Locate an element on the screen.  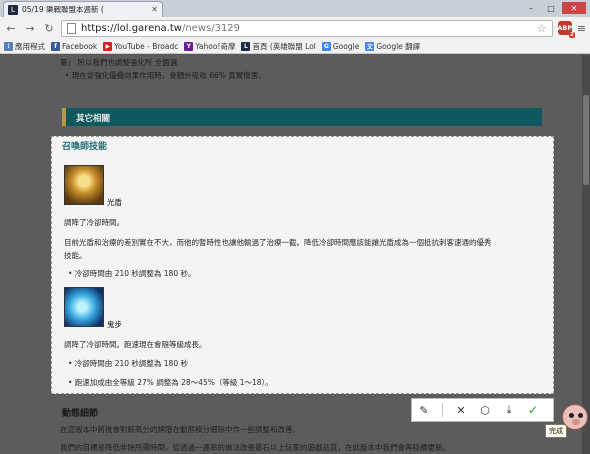
youtube-icon: ▶ is located at coordinates (108, 46).